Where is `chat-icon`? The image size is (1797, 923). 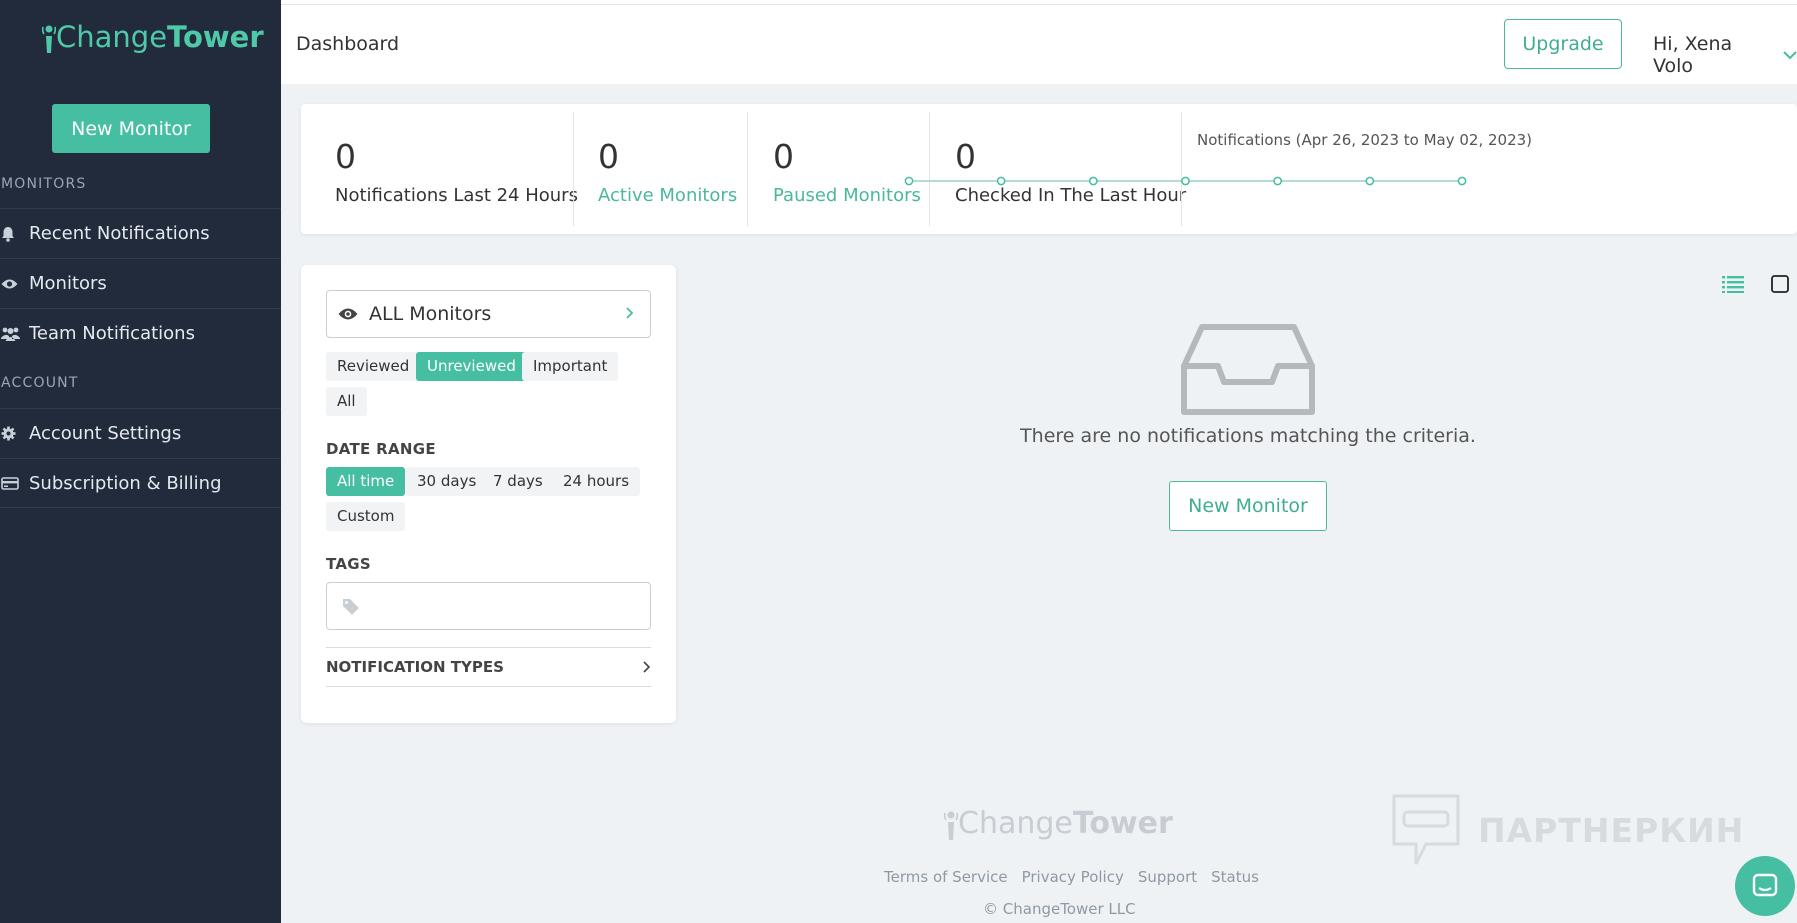
chat-icon is located at coordinates (1765, 885).